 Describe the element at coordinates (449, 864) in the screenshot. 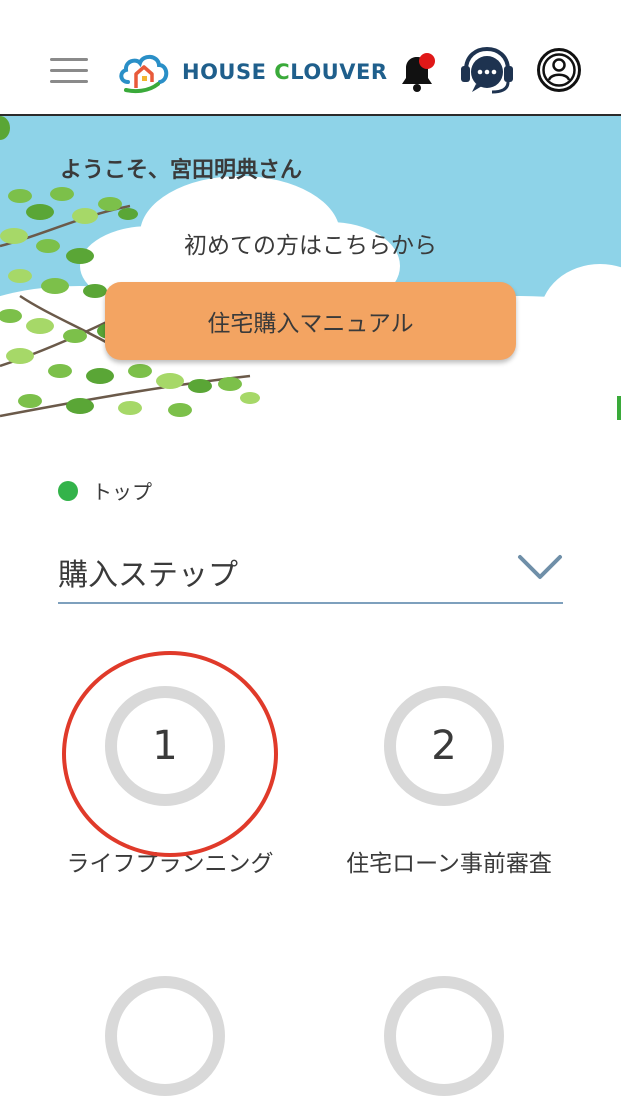

I see `step-label: 住宅ローン事前審査` at that location.